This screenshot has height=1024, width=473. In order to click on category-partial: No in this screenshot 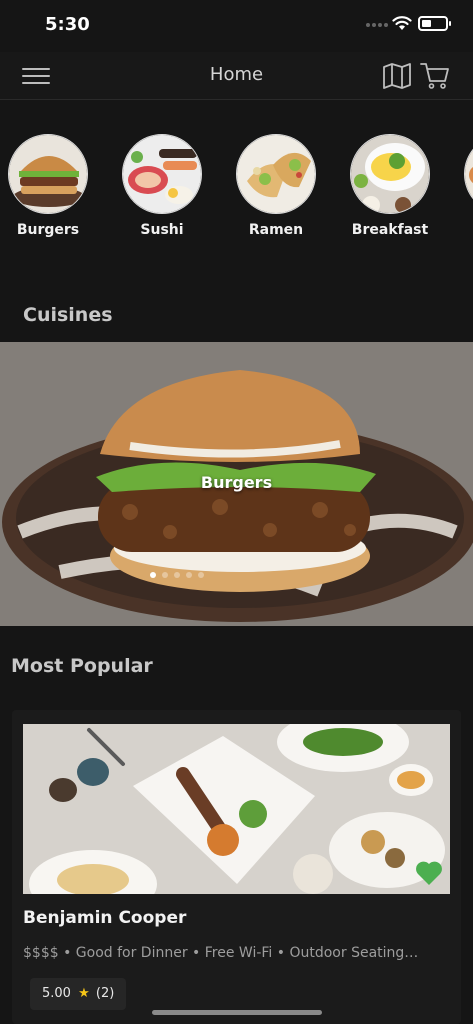, I will do `click(466, 186)`.